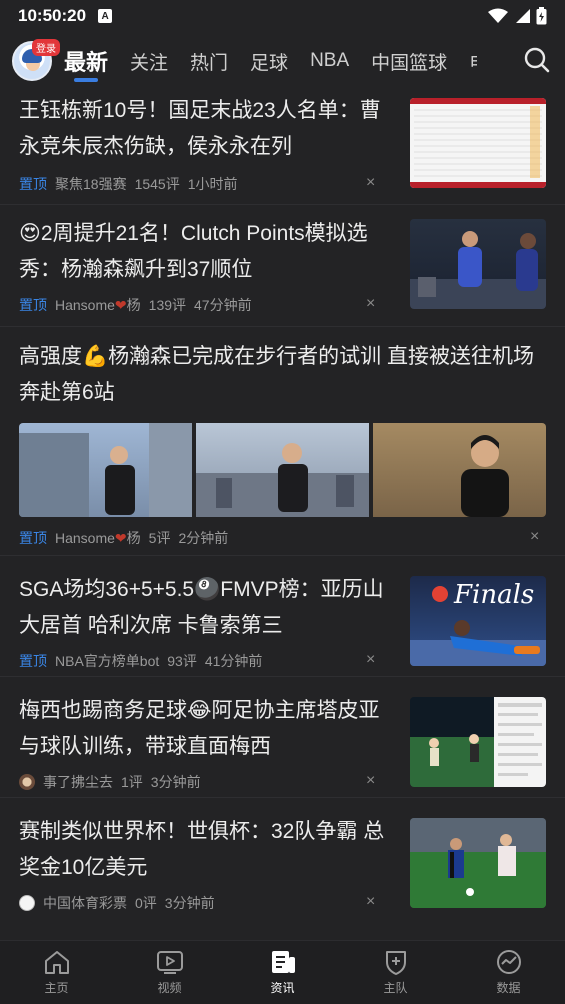  I want to click on roster-table-image, so click(478, 143).